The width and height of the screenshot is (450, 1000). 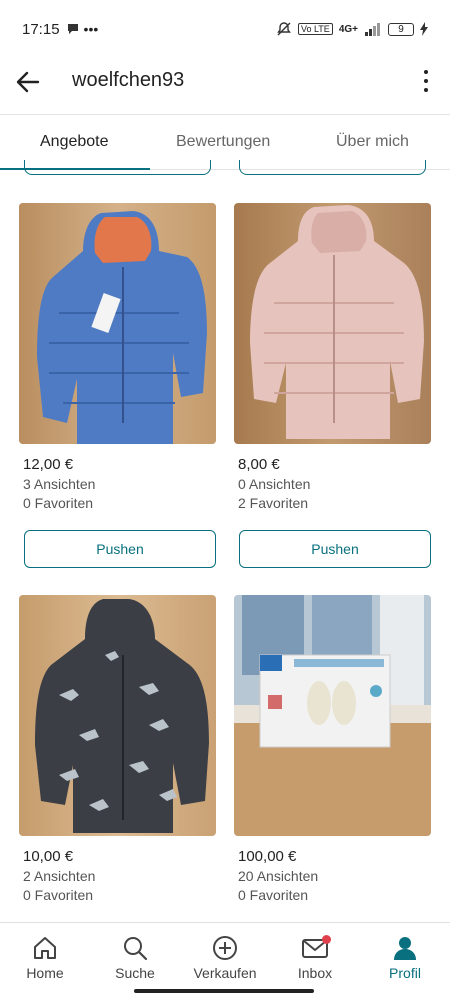 What do you see at coordinates (315, 29) in the screenshot?
I see `volte-icon: Vo LTE` at bounding box center [315, 29].